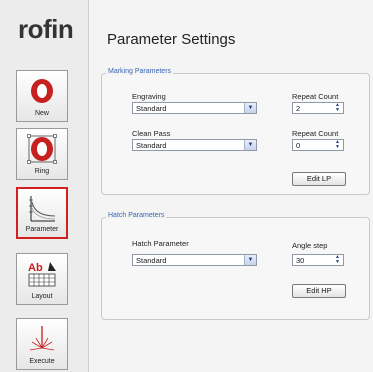 This screenshot has height=372, width=373. What do you see at coordinates (140, 71) in the screenshot?
I see `group-legend: Marking Parameters` at bounding box center [140, 71].